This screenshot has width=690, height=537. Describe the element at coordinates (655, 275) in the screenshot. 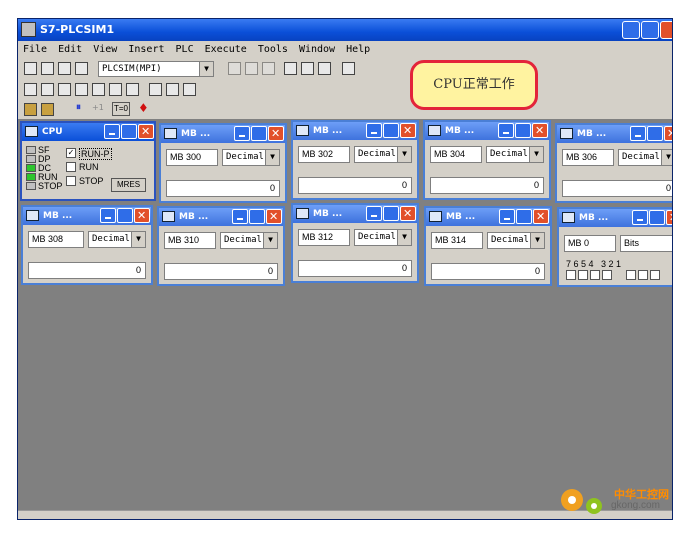

I see `bit-1-checkbox` at that location.